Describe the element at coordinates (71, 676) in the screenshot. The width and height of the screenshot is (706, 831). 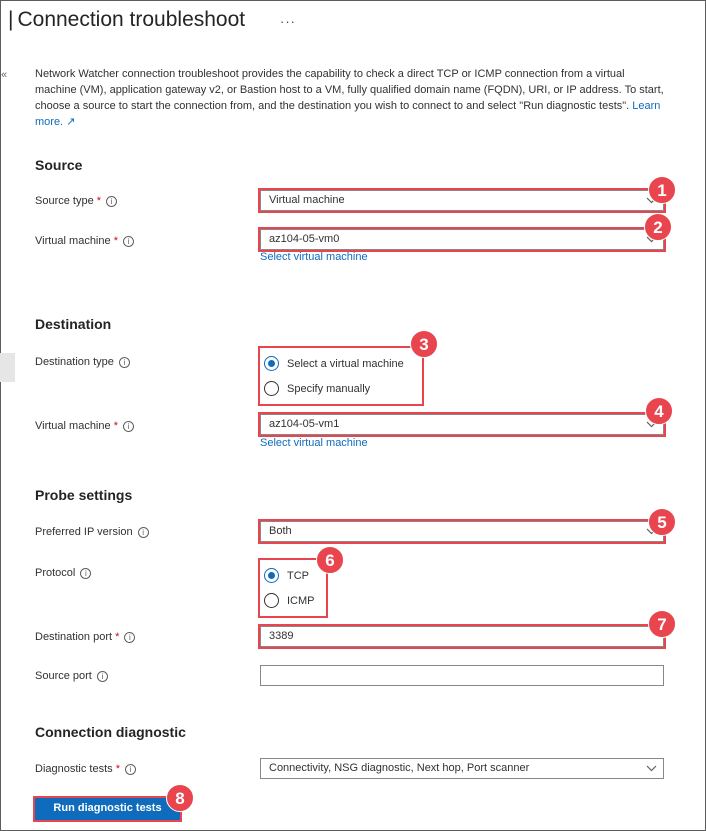
I see `source-port-label: Source port i` at that location.